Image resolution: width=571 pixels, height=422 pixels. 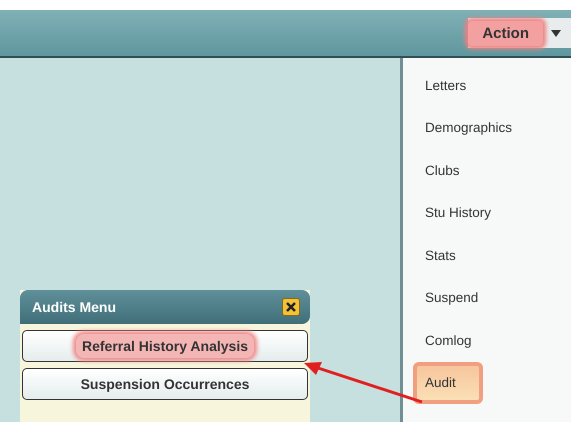 I want to click on dropdown-menu-item: Audit, so click(x=448, y=383).